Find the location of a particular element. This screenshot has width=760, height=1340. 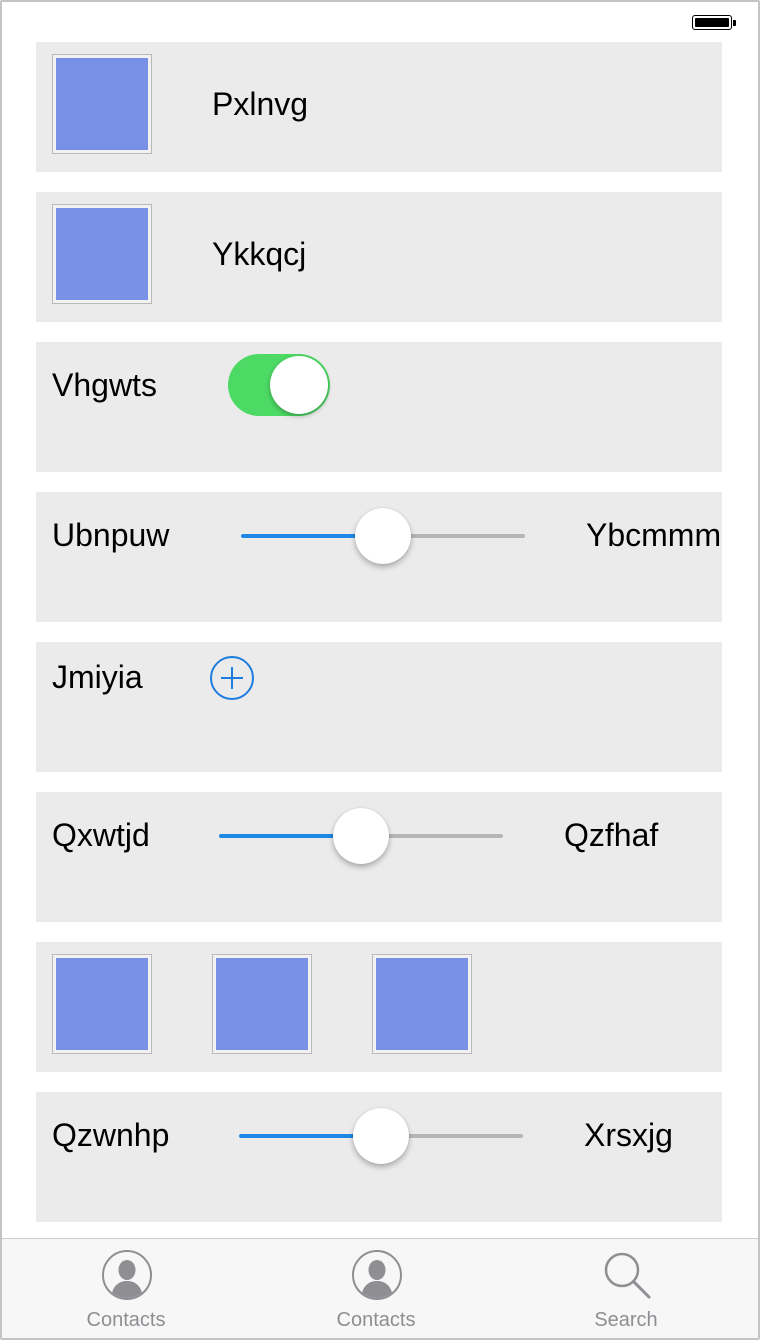

list-item: Qxwtjd Qzfhaf is located at coordinates (379, 857).